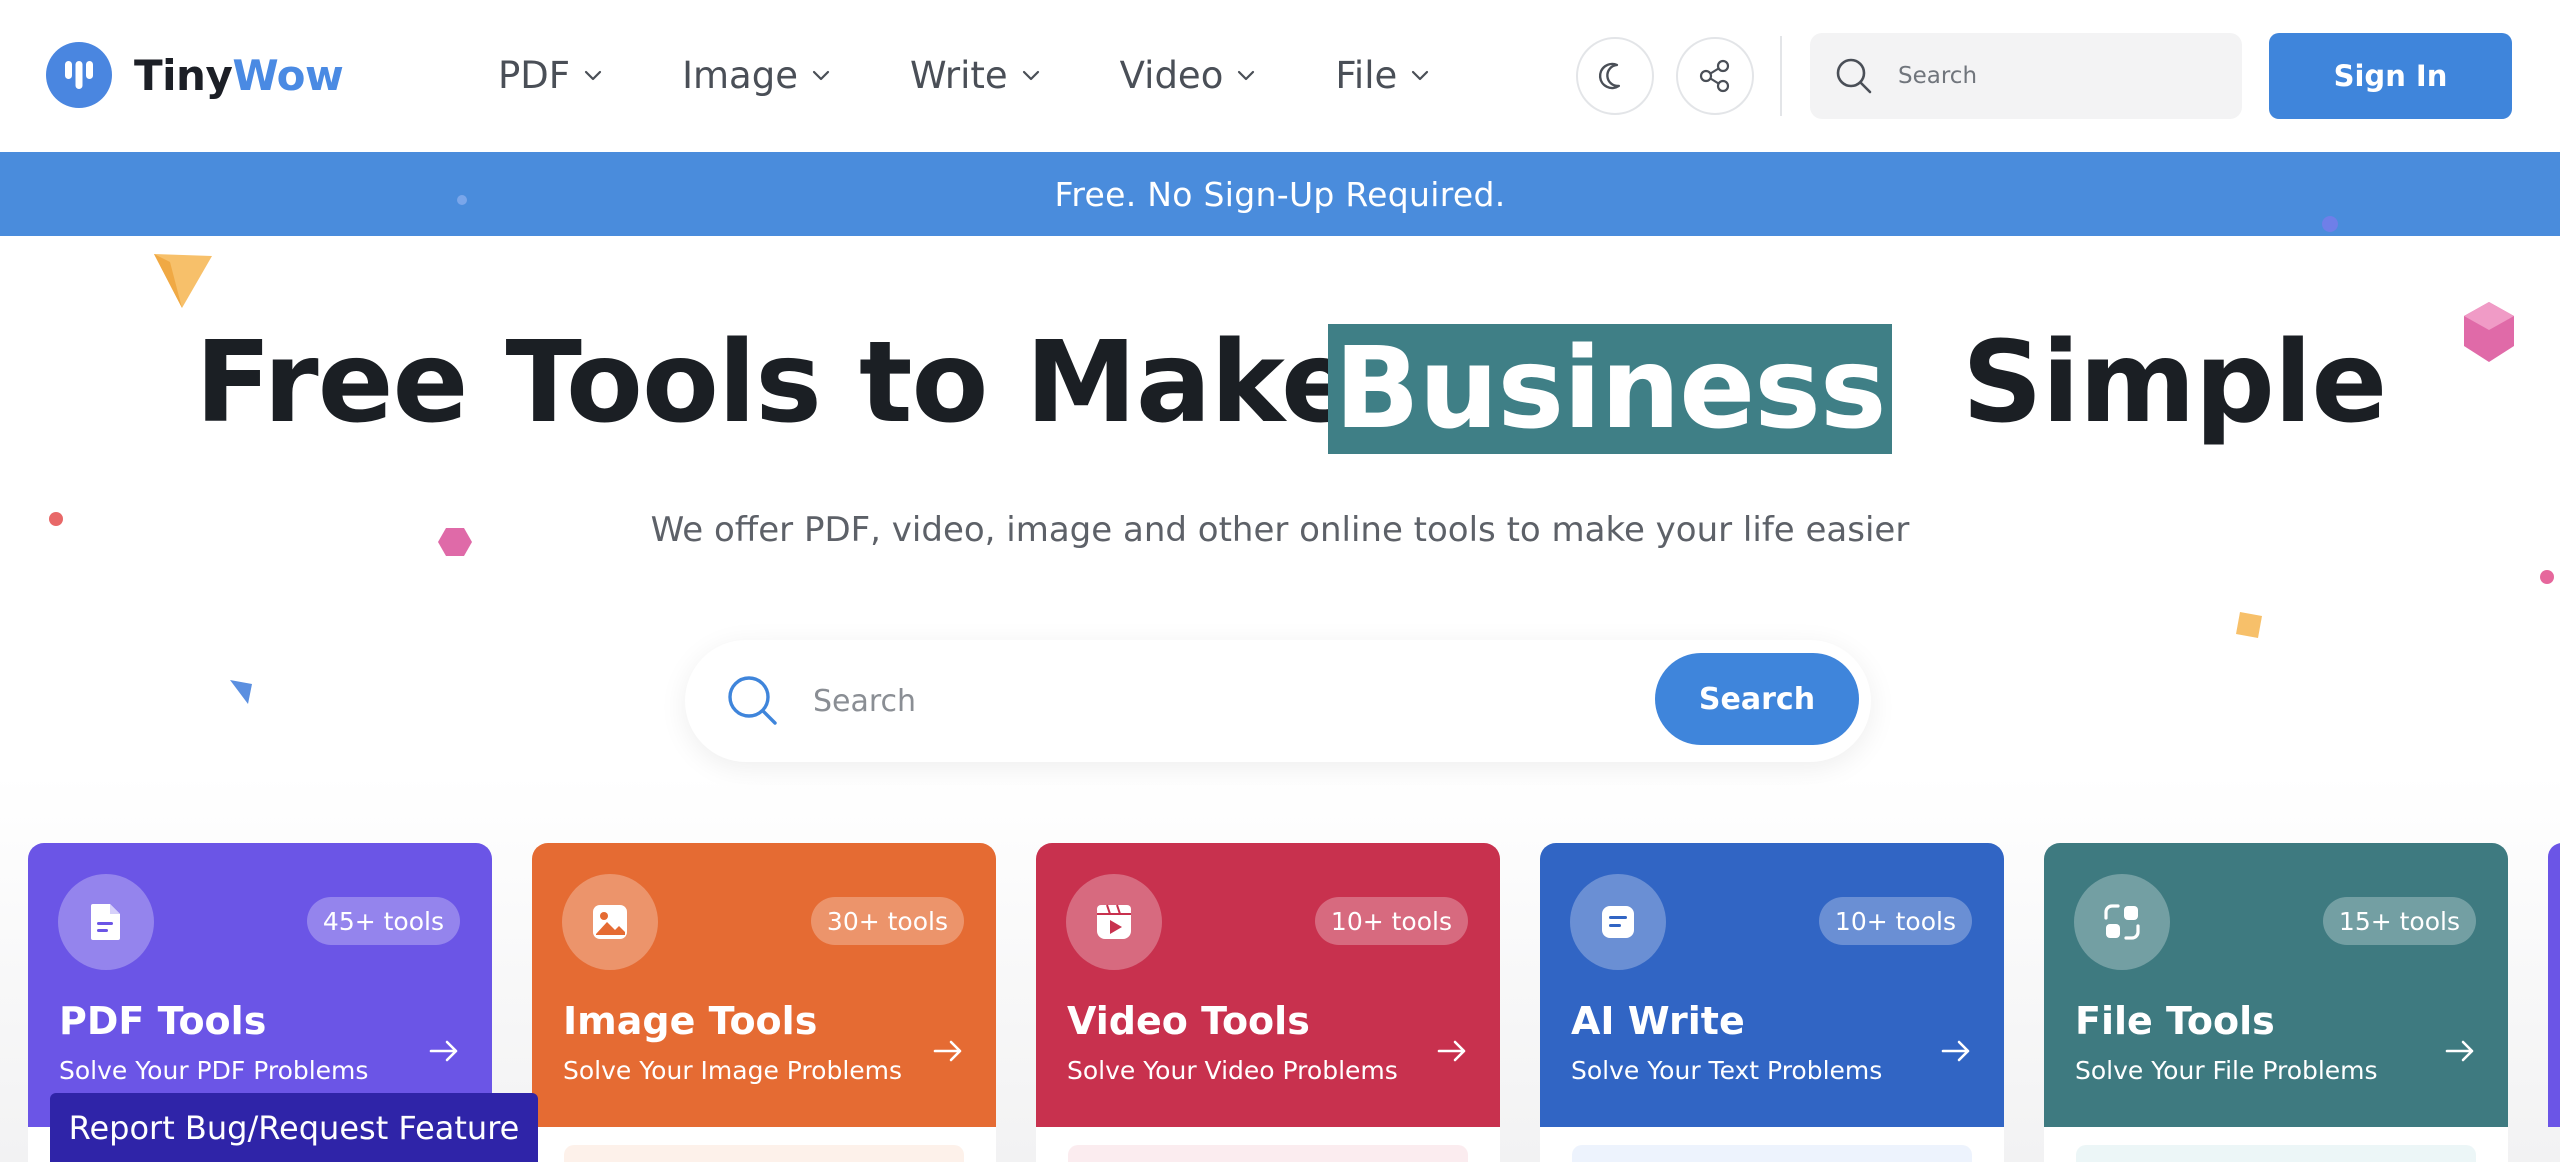 The height and width of the screenshot is (1162, 2560). I want to click on share-button, so click(1715, 76).